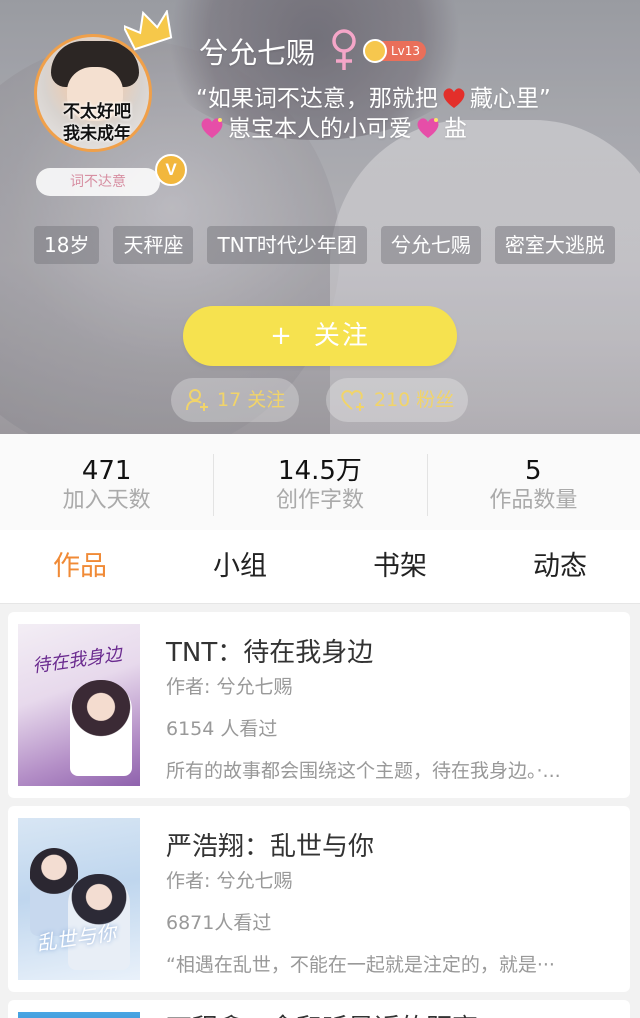 The width and height of the screenshot is (640, 1018). What do you see at coordinates (319, 500) in the screenshot?
I see `stat-label: 创作字数` at bounding box center [319, 500].